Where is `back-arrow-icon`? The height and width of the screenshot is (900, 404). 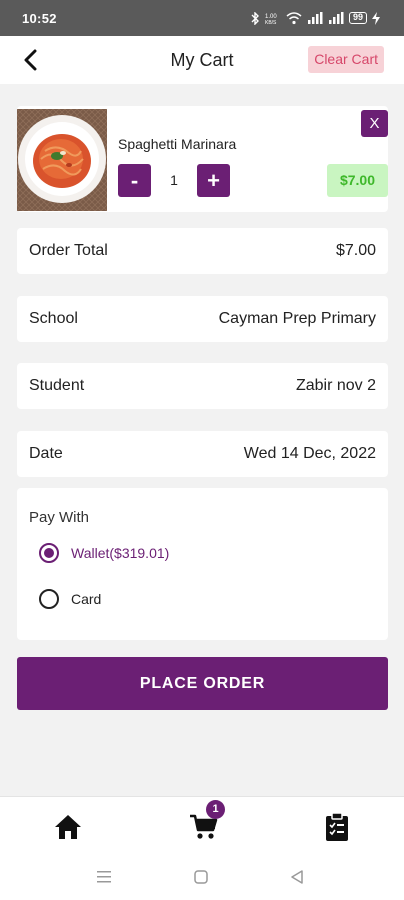 back-arrow-icon is located at coordinates (30, 60).